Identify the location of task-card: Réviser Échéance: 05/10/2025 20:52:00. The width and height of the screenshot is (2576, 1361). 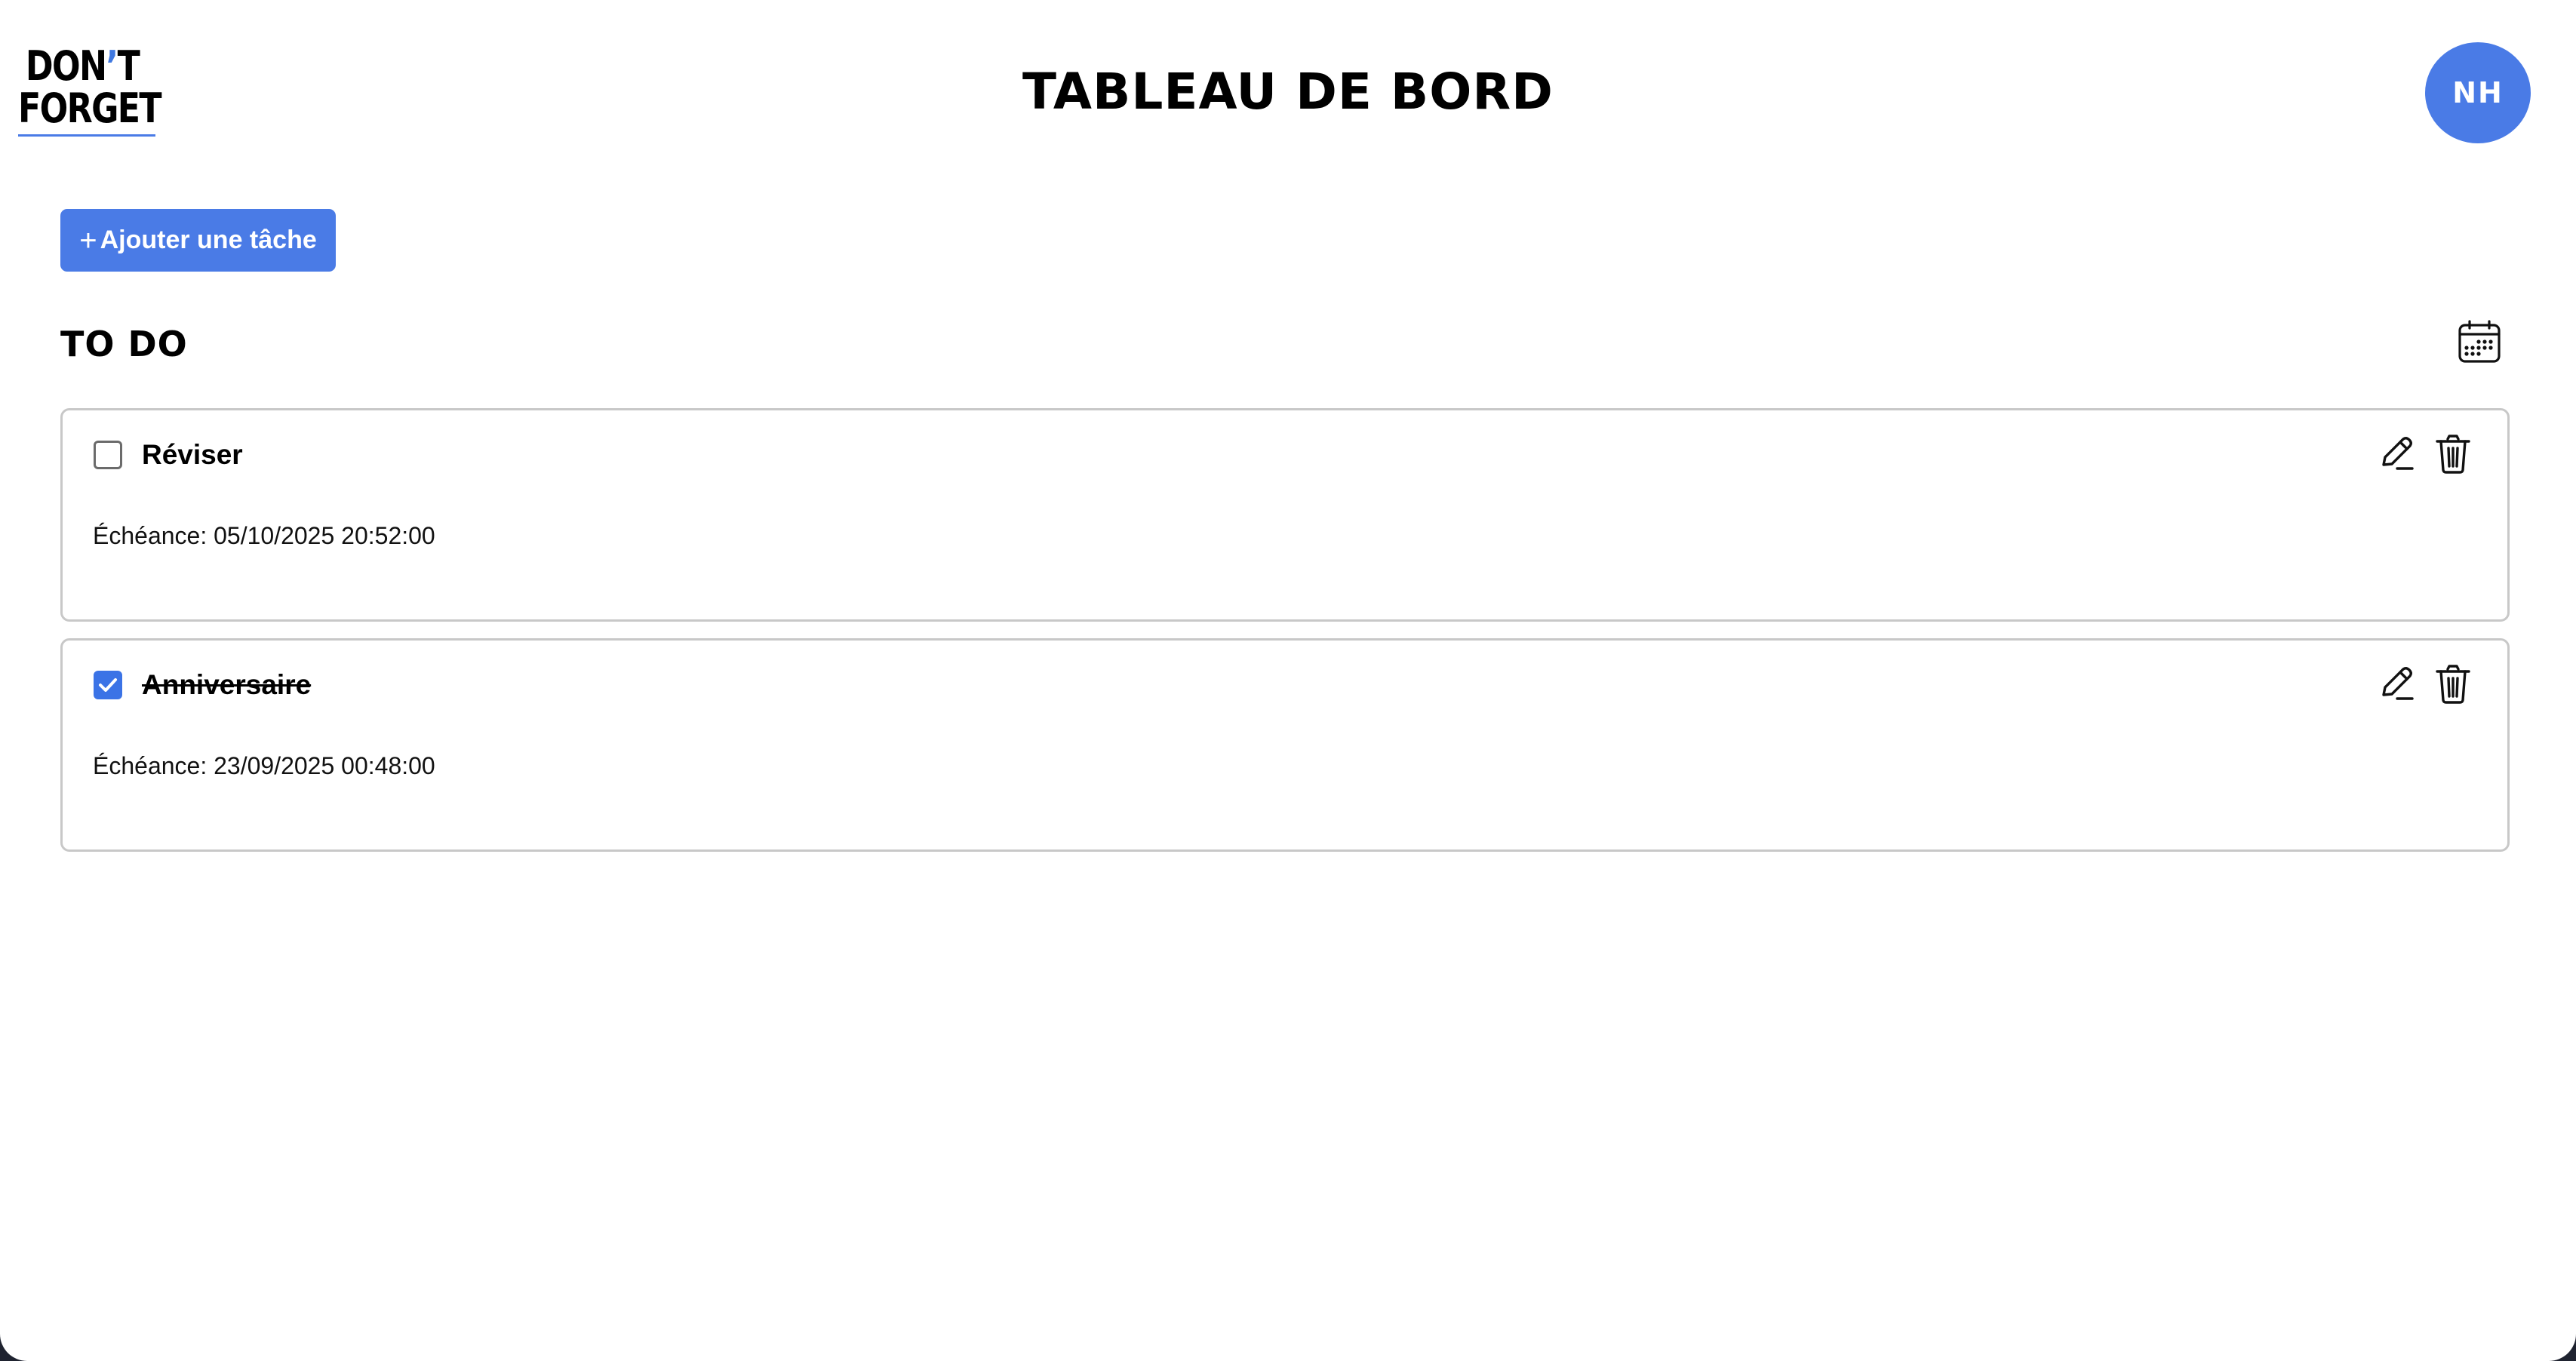
(1285, 515).